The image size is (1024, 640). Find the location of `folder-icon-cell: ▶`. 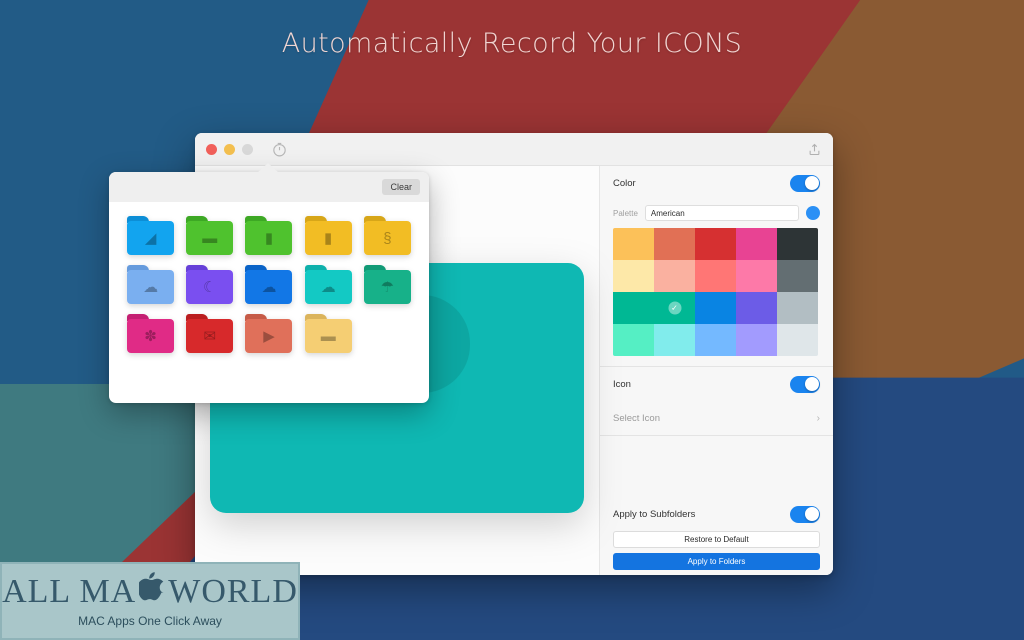

folder-icon-cell: ▶ is located at coordinates (268, 333).